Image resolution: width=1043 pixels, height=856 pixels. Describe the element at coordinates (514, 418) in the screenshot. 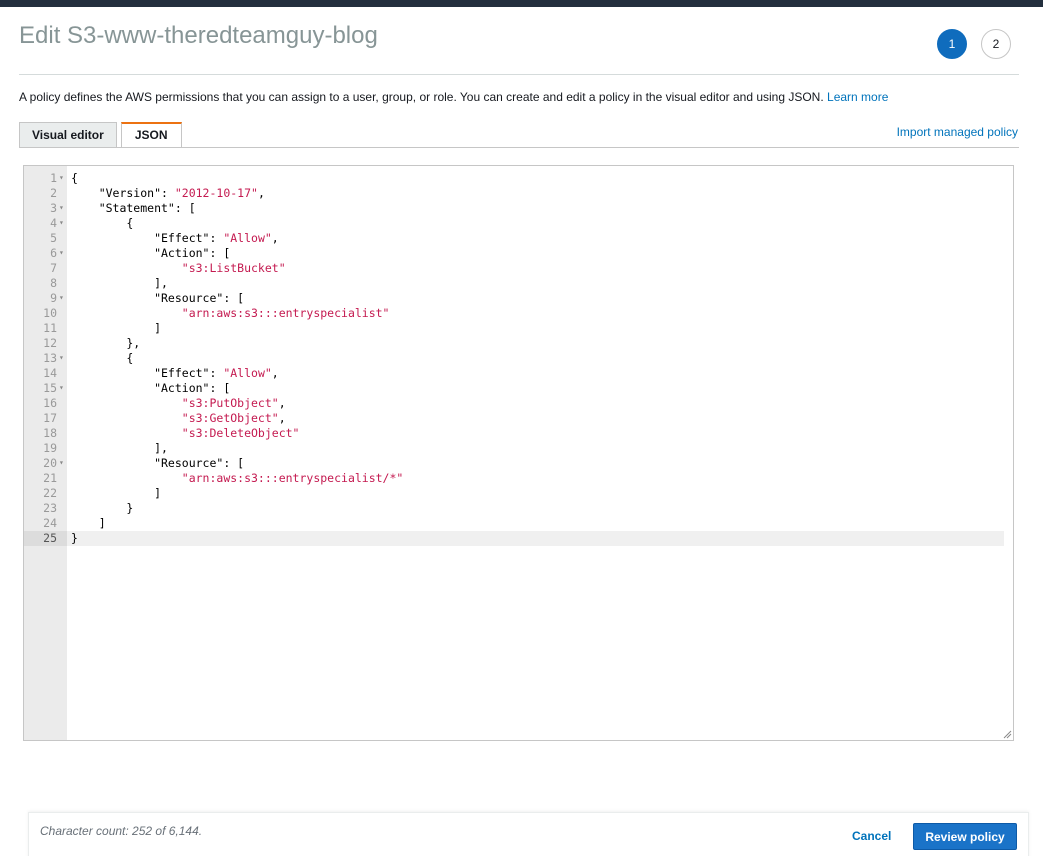

I see `code-line: 17 "s3:GetObject",` at that location.